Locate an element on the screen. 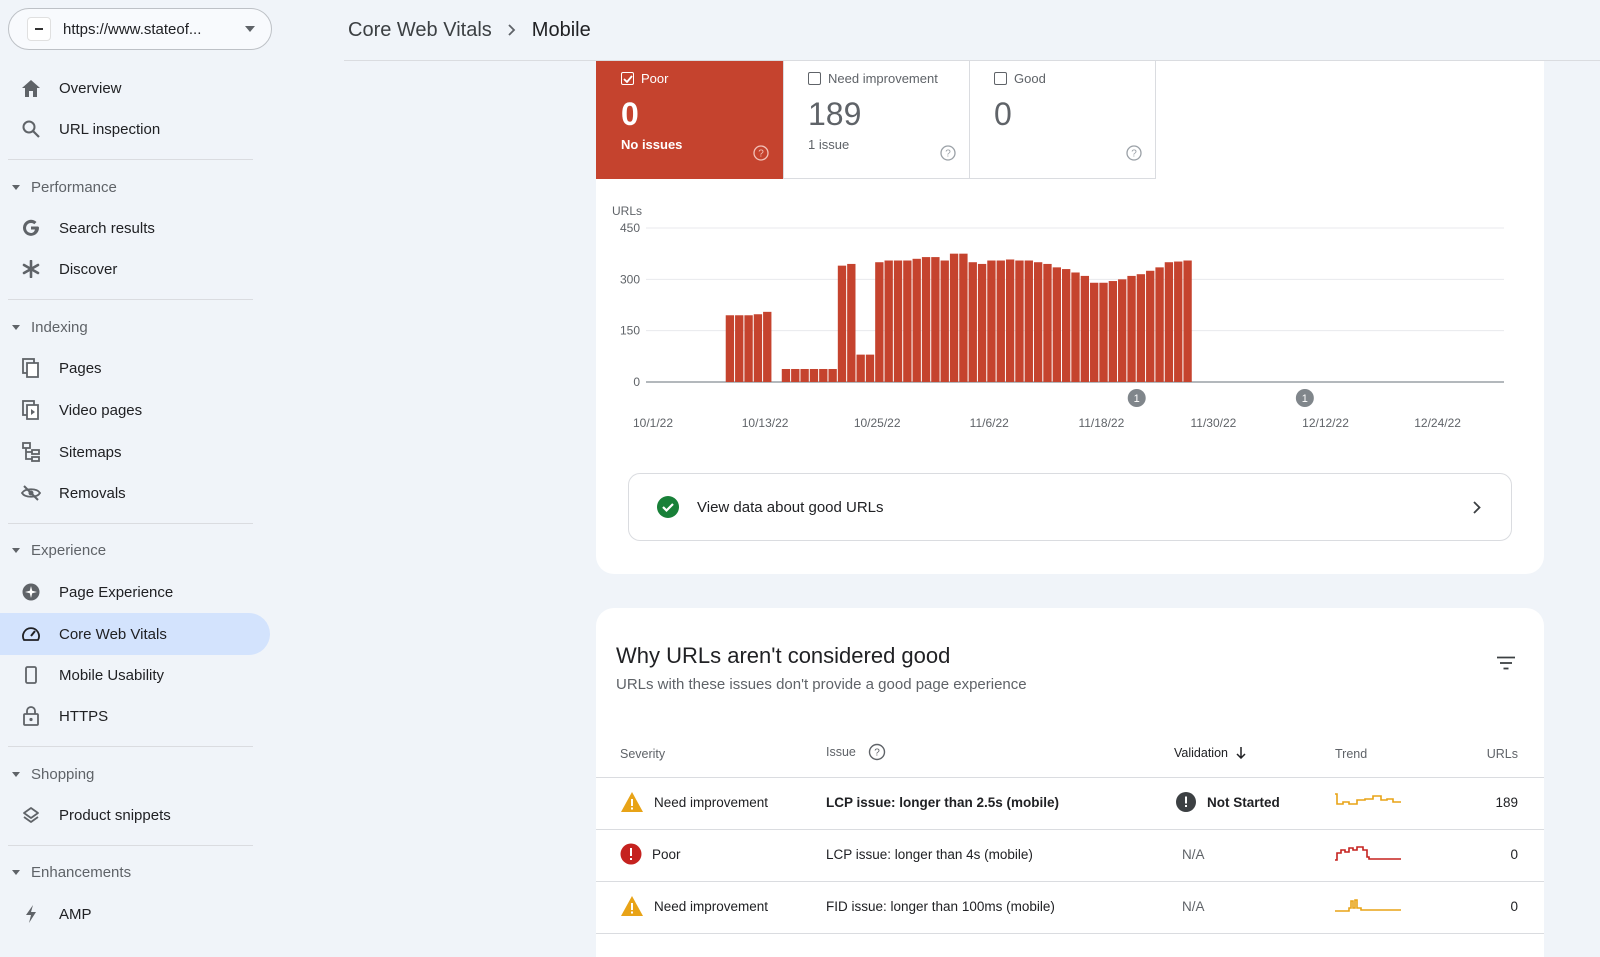 The width and height of the screenshot is (1600, 957). checkbox-checked-icon is located at coordinates (627, 78).